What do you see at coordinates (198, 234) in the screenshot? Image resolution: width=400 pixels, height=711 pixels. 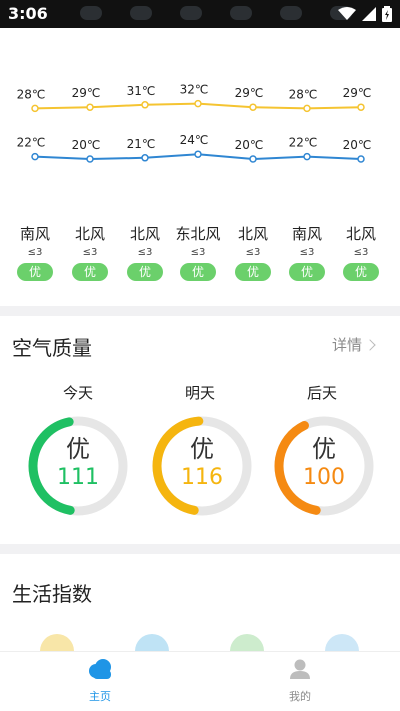 I see `wind-direction: 东北风` at bounding box center [198, 234].